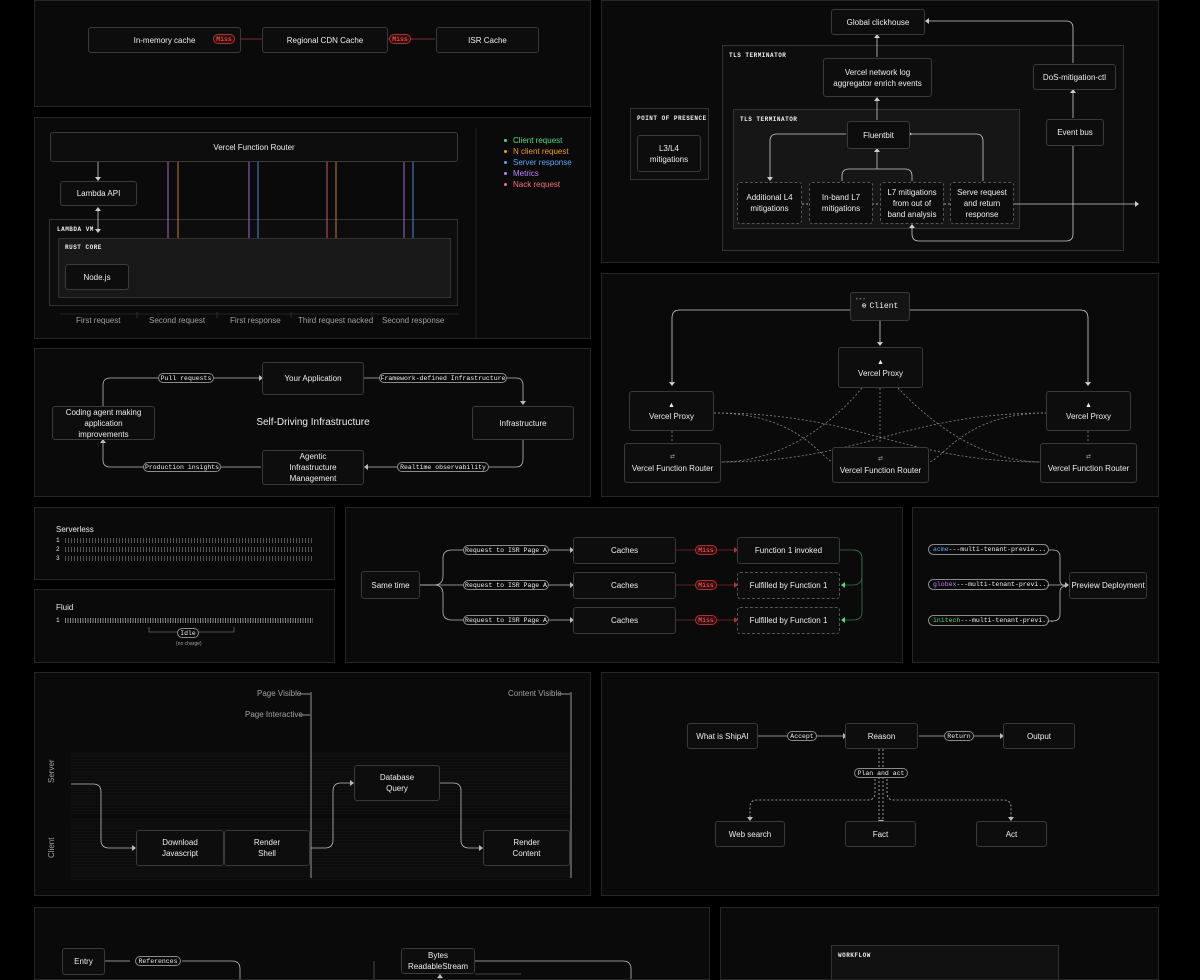 The image size is (1200, 980). Describe the element at coordinates (1075, 132) in the screenshot. I see `event-bus-box: Event bus` at that location.